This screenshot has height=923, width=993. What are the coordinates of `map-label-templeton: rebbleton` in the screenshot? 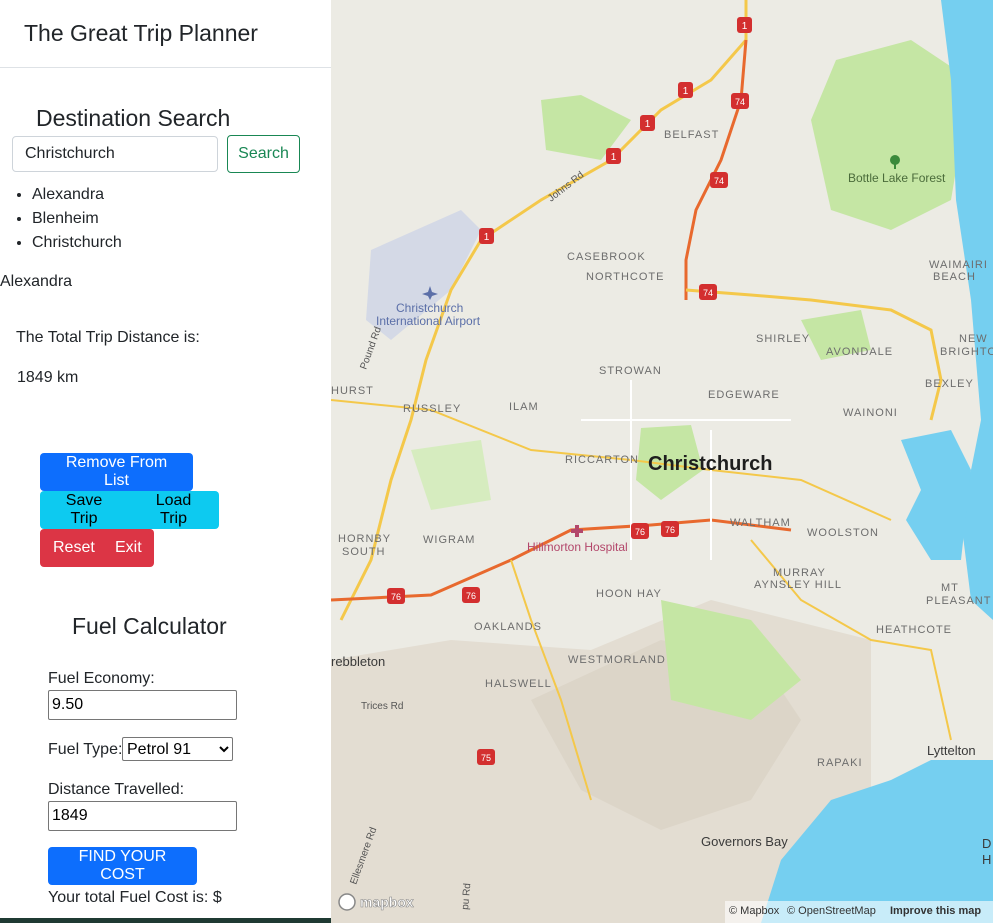 It's located at (358, 661).